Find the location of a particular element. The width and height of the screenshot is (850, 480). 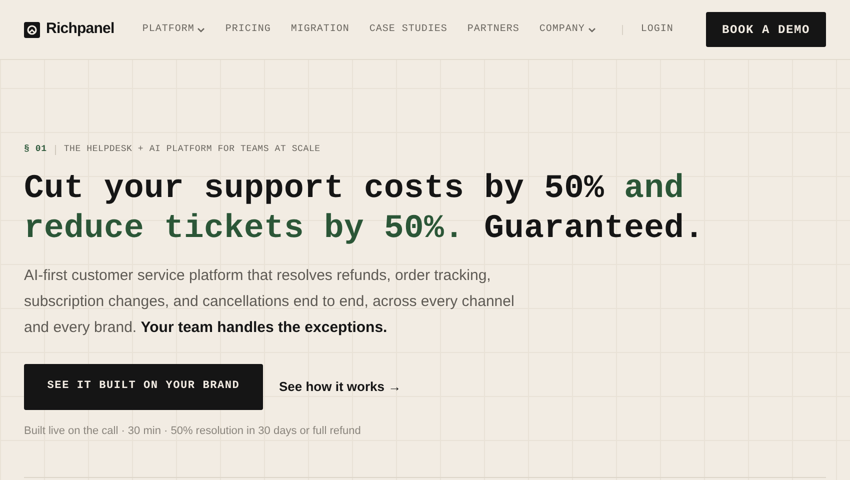

nav-link: CASE STUDIES is located at coordinates (408, 29).